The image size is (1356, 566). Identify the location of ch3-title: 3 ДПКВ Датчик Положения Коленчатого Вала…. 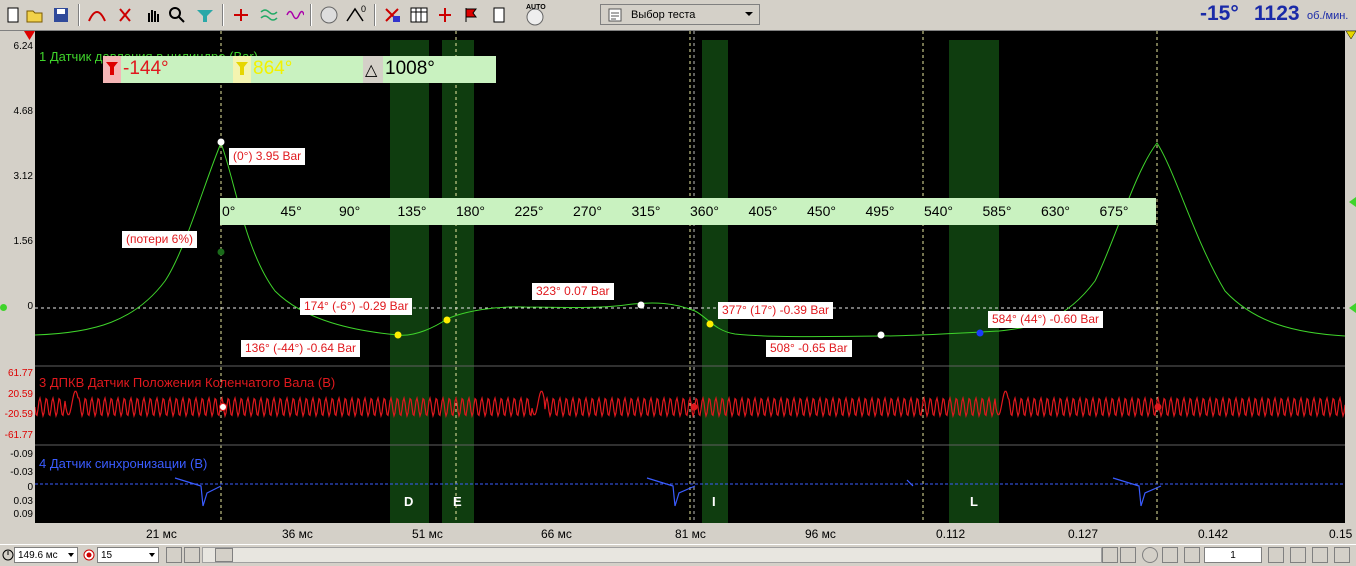
(187, 382).